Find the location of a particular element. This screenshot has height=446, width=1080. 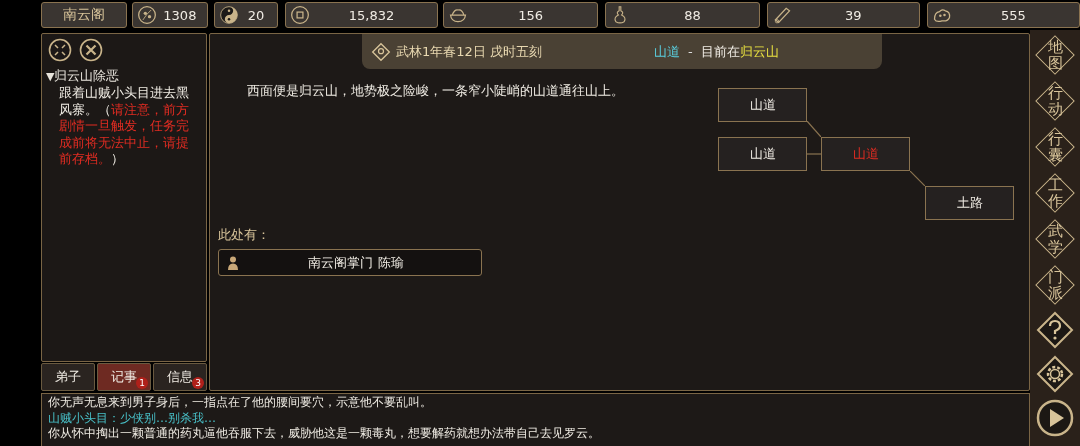

sect-name: 南云阁 is located at coordinates (84, 15).